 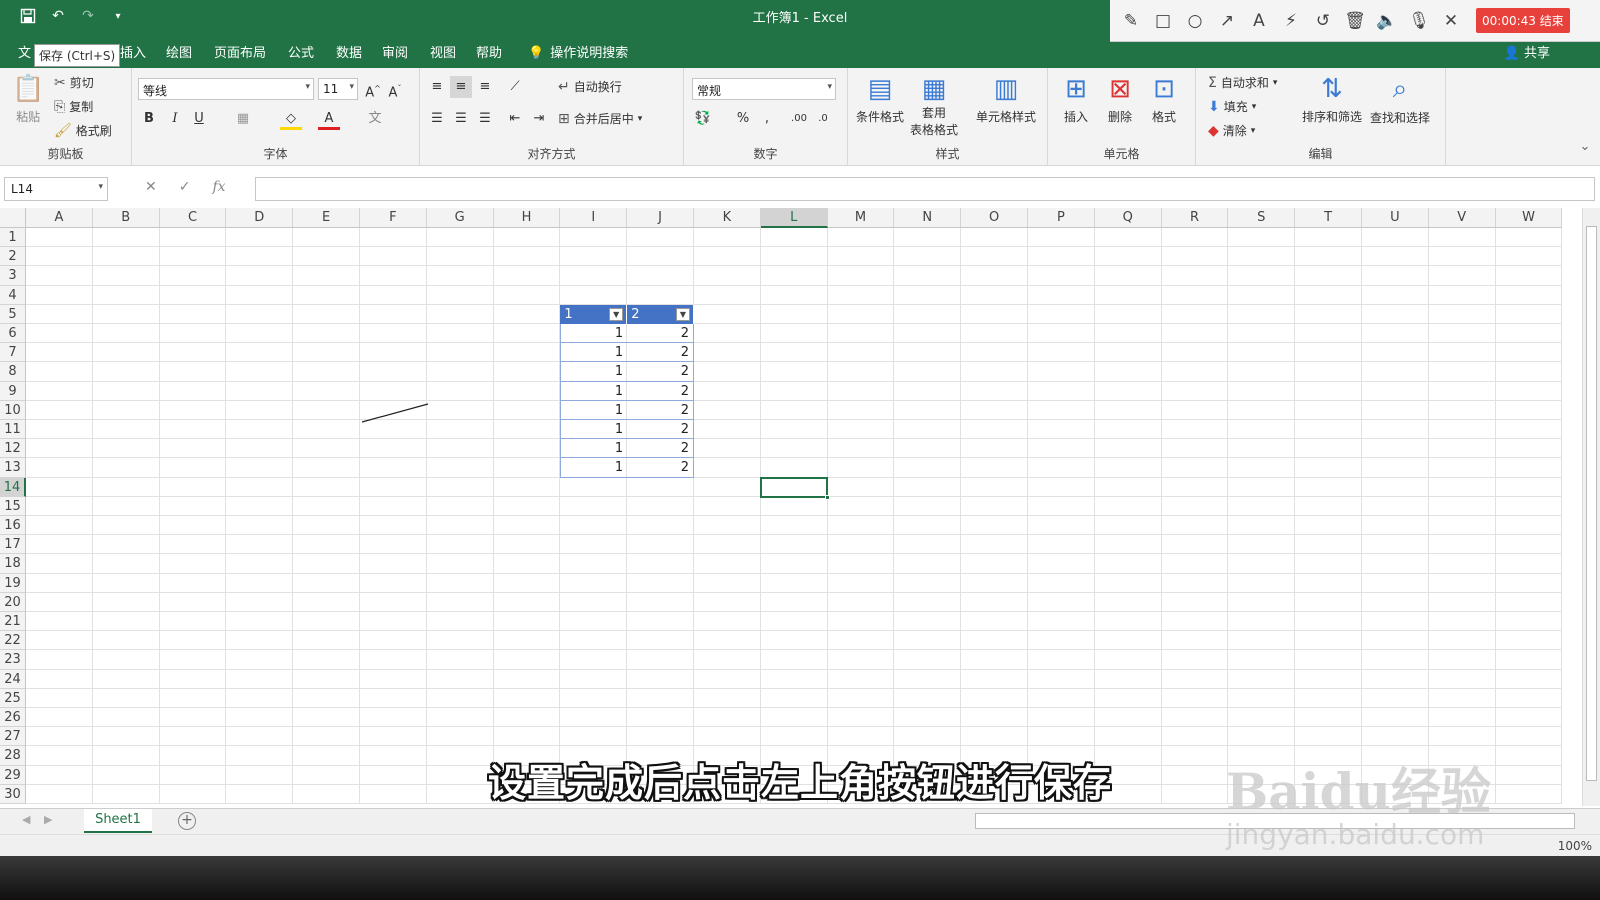 What do you see at coordinates (133, 51) in the screenshot?
I see `tab-1: 插入` at bounding box center [133, 51].